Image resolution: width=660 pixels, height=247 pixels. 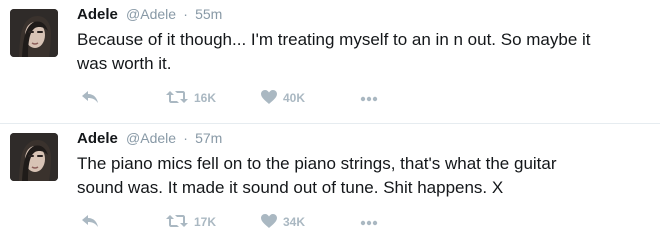 I want to click on like-count: 34K, so click(x=294, y=222).